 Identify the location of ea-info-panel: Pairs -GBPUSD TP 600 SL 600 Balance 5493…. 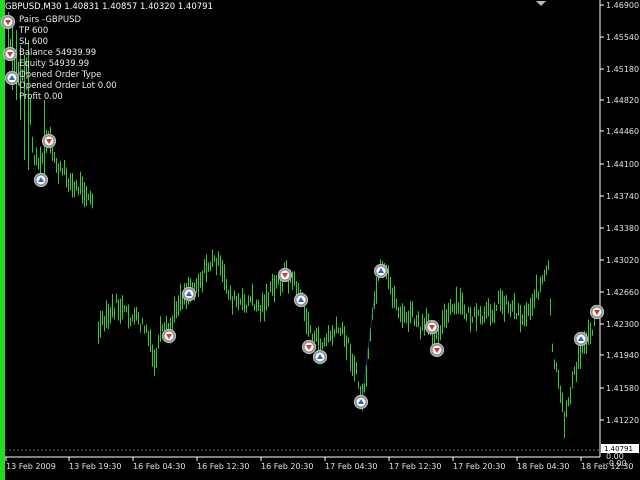
(68, 59).